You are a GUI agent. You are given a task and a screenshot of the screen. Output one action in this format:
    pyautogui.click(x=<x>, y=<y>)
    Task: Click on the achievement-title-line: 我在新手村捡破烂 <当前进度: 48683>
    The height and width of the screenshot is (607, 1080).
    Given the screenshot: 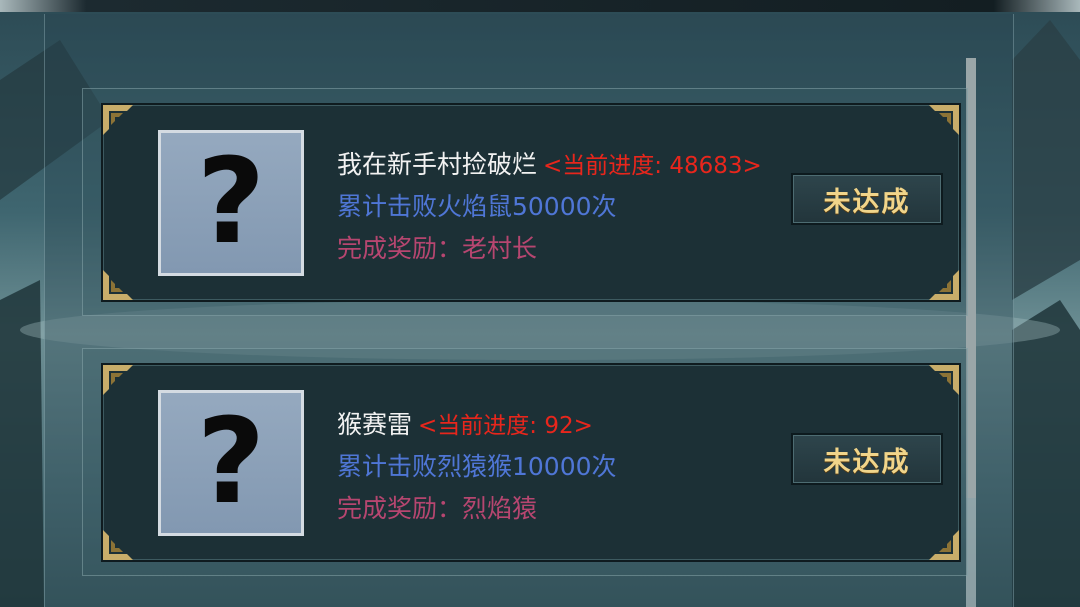 What is the action you would take?
    pyautogui.click(x=549, y=163)
    